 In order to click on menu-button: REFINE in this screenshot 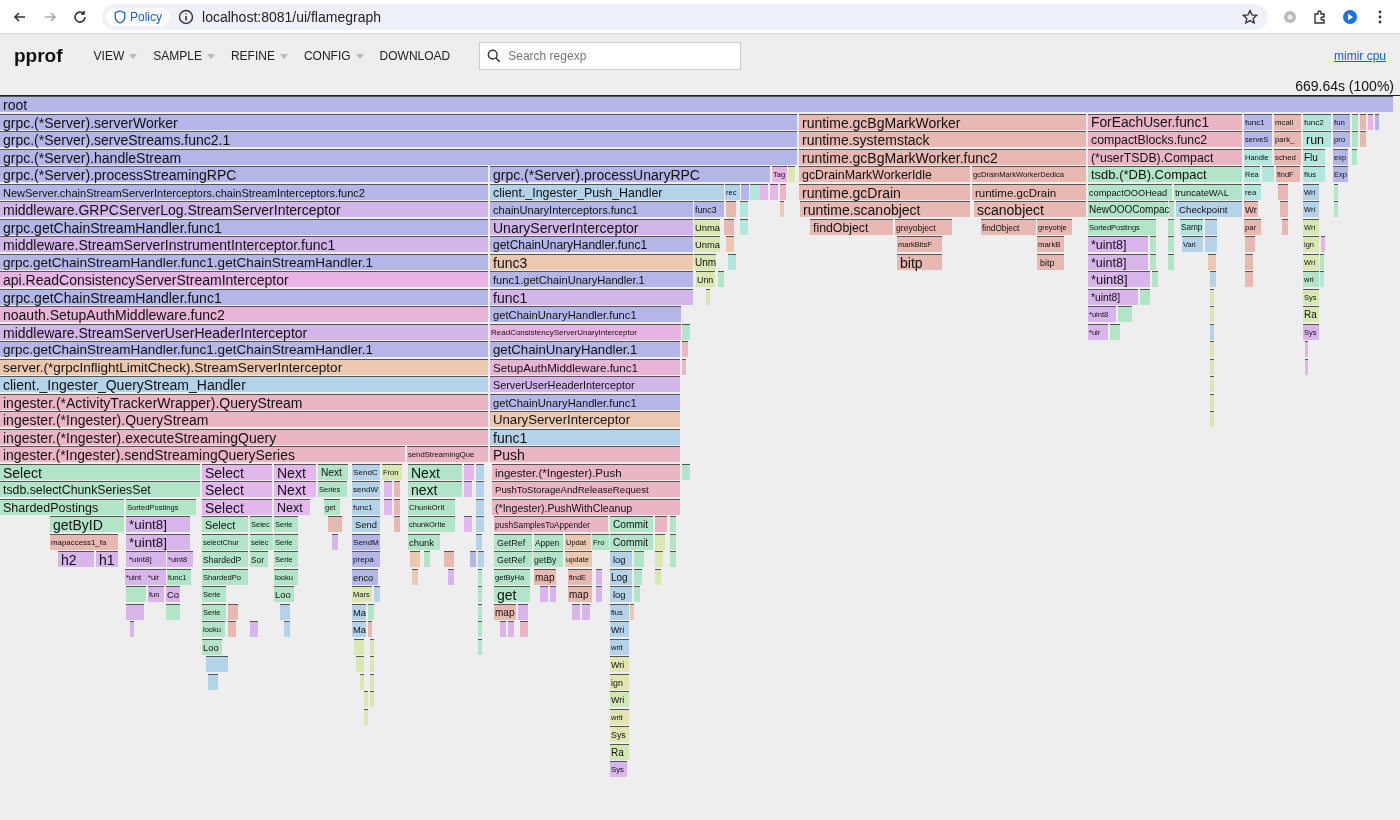, I will do `click(259, 56)`.